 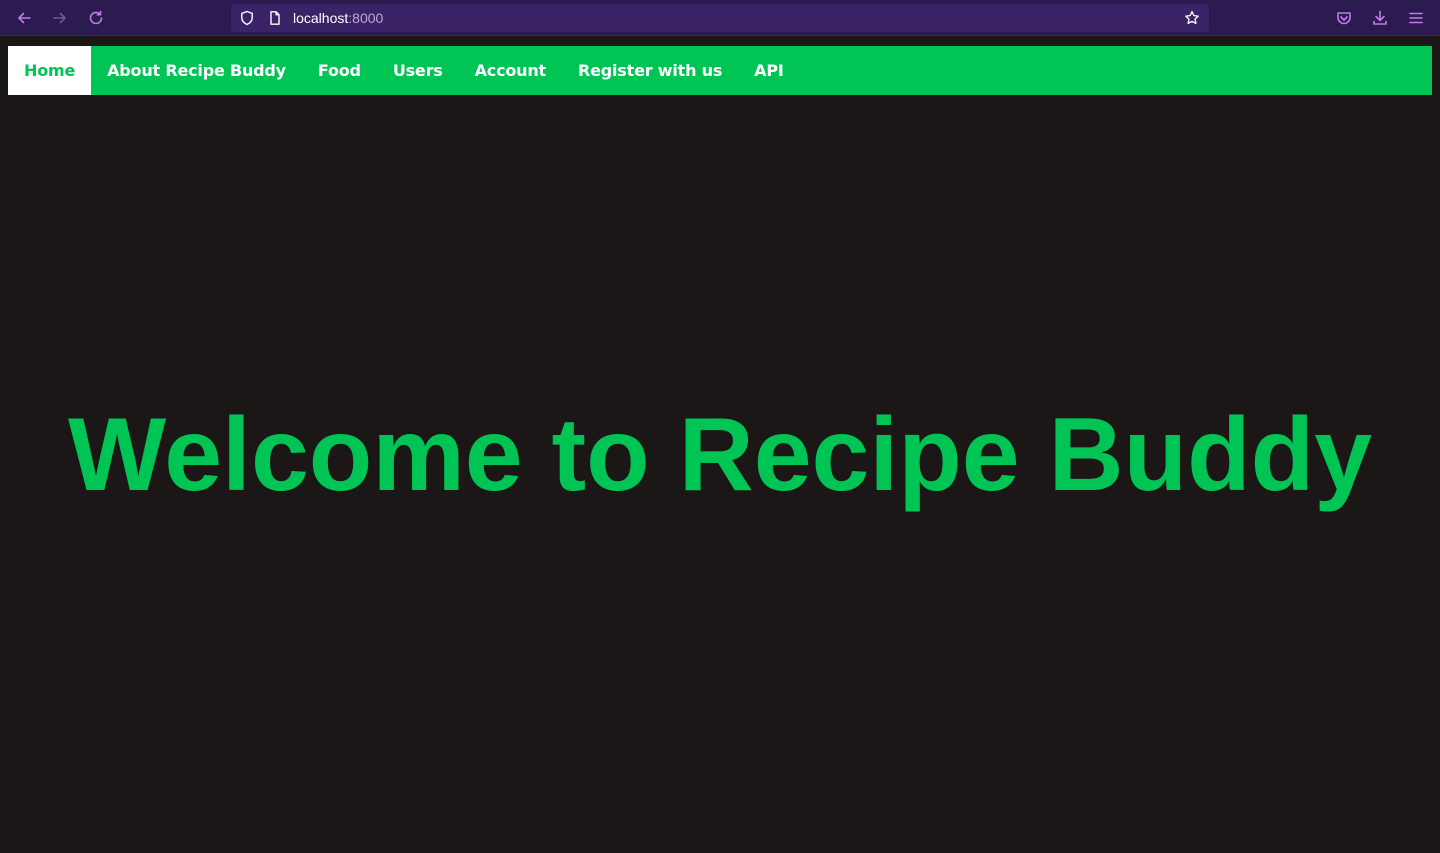 What do you see at coordinates (247, 18) in the screenshot?
I see `shield-icon` at bounding box center [247, 18].